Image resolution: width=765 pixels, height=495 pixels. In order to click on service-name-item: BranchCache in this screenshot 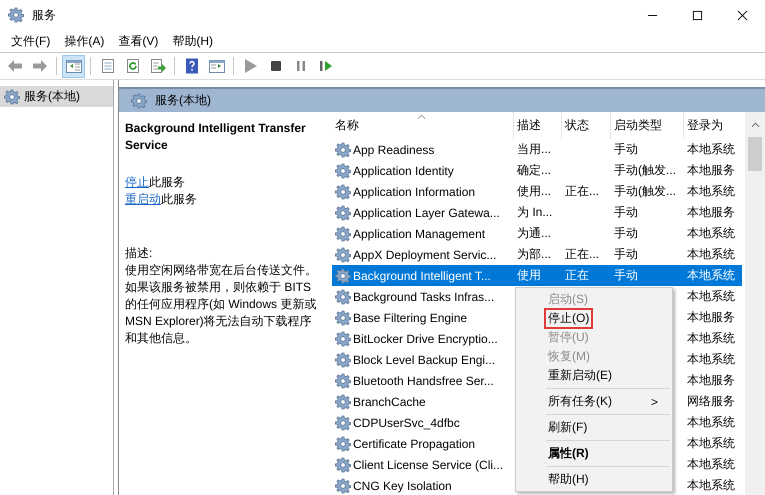, I will do `click(423, 401)`.